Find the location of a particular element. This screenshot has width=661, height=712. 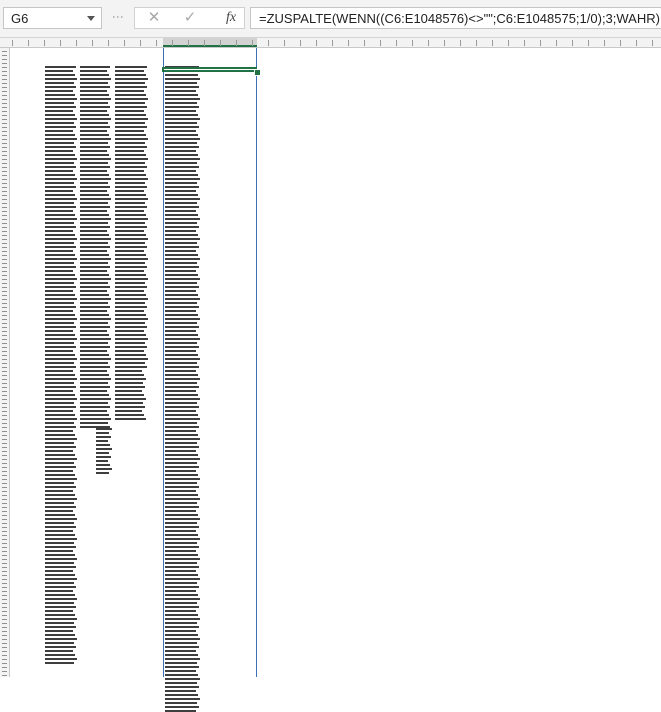

active-cell is located at coordinates (209, 69).